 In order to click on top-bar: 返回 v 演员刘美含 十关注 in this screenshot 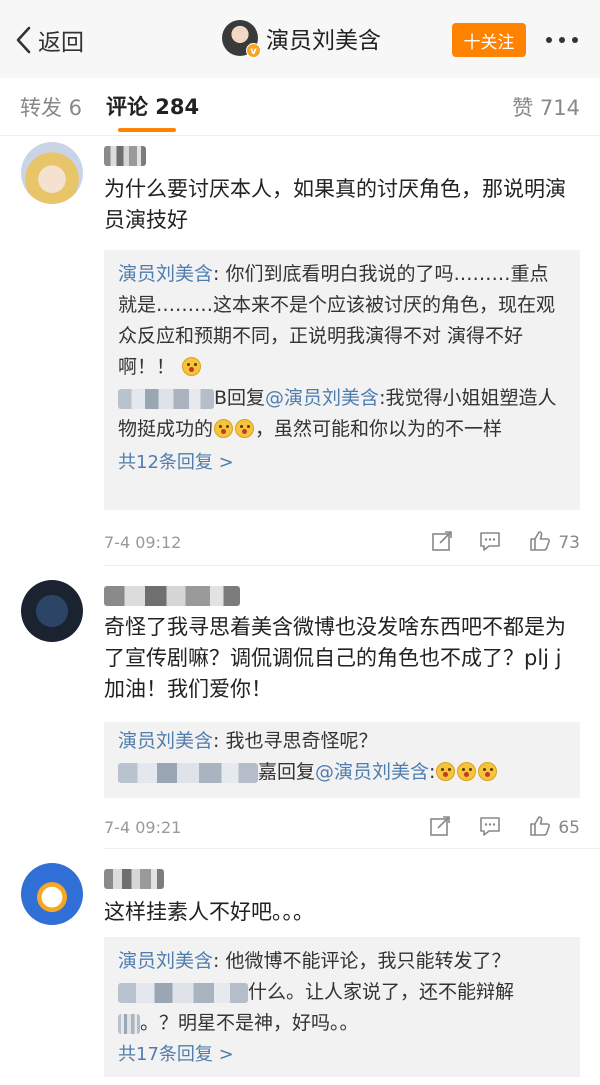, I will do `click(300, 39)`.